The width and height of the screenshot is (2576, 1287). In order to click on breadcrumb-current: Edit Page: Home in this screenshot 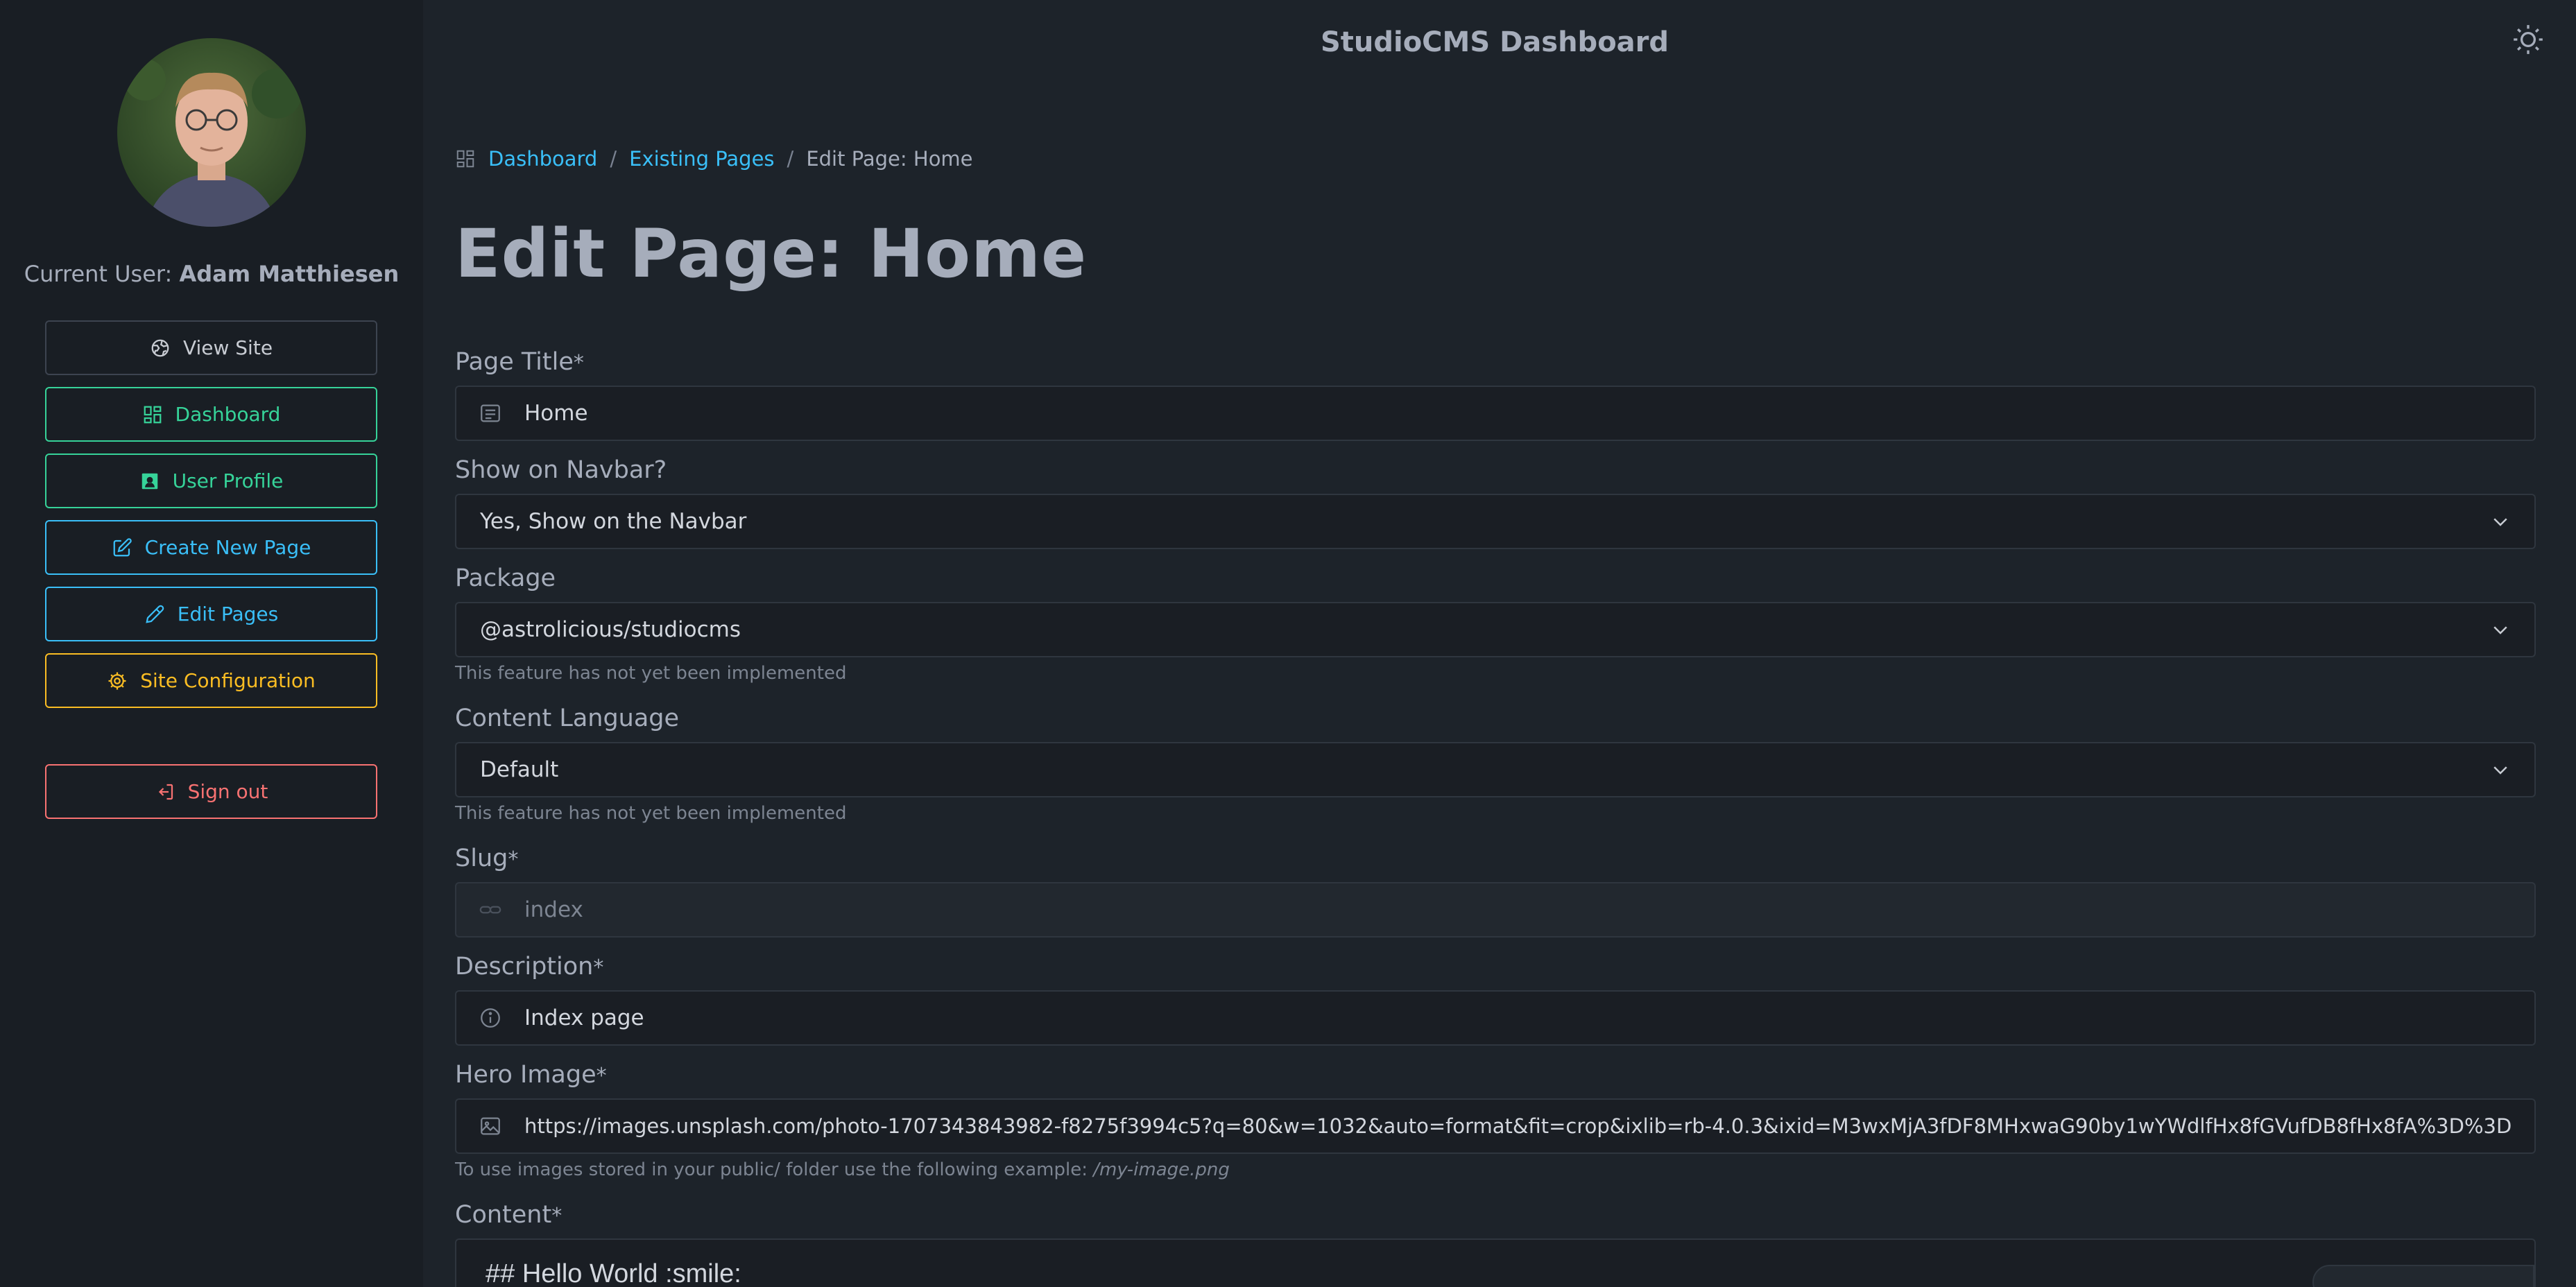, I will do `click(889, 159)`.